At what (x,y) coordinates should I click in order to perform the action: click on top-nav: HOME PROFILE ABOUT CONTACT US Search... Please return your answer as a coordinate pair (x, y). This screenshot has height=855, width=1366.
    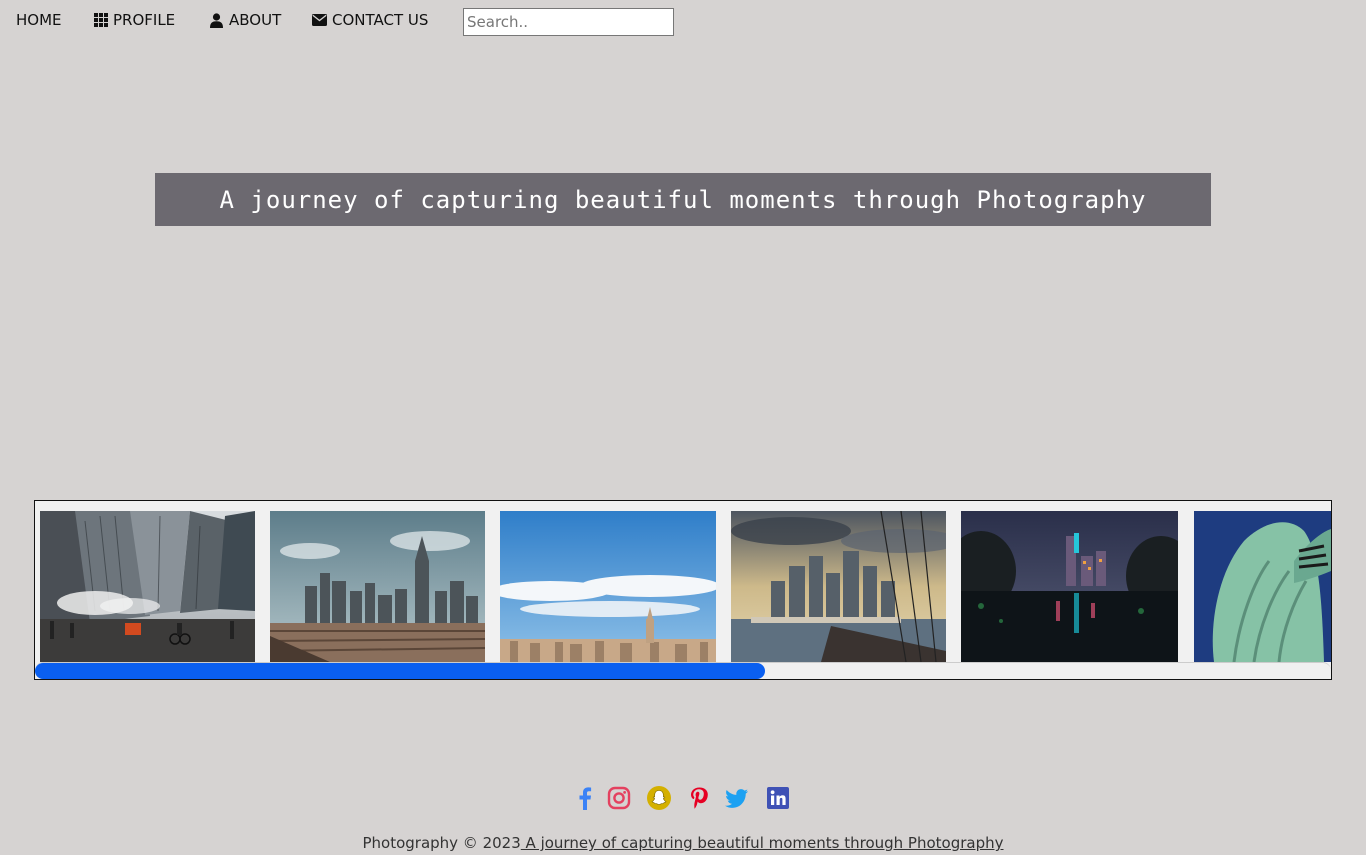
    Looking at the image, I should click on (683, 22).